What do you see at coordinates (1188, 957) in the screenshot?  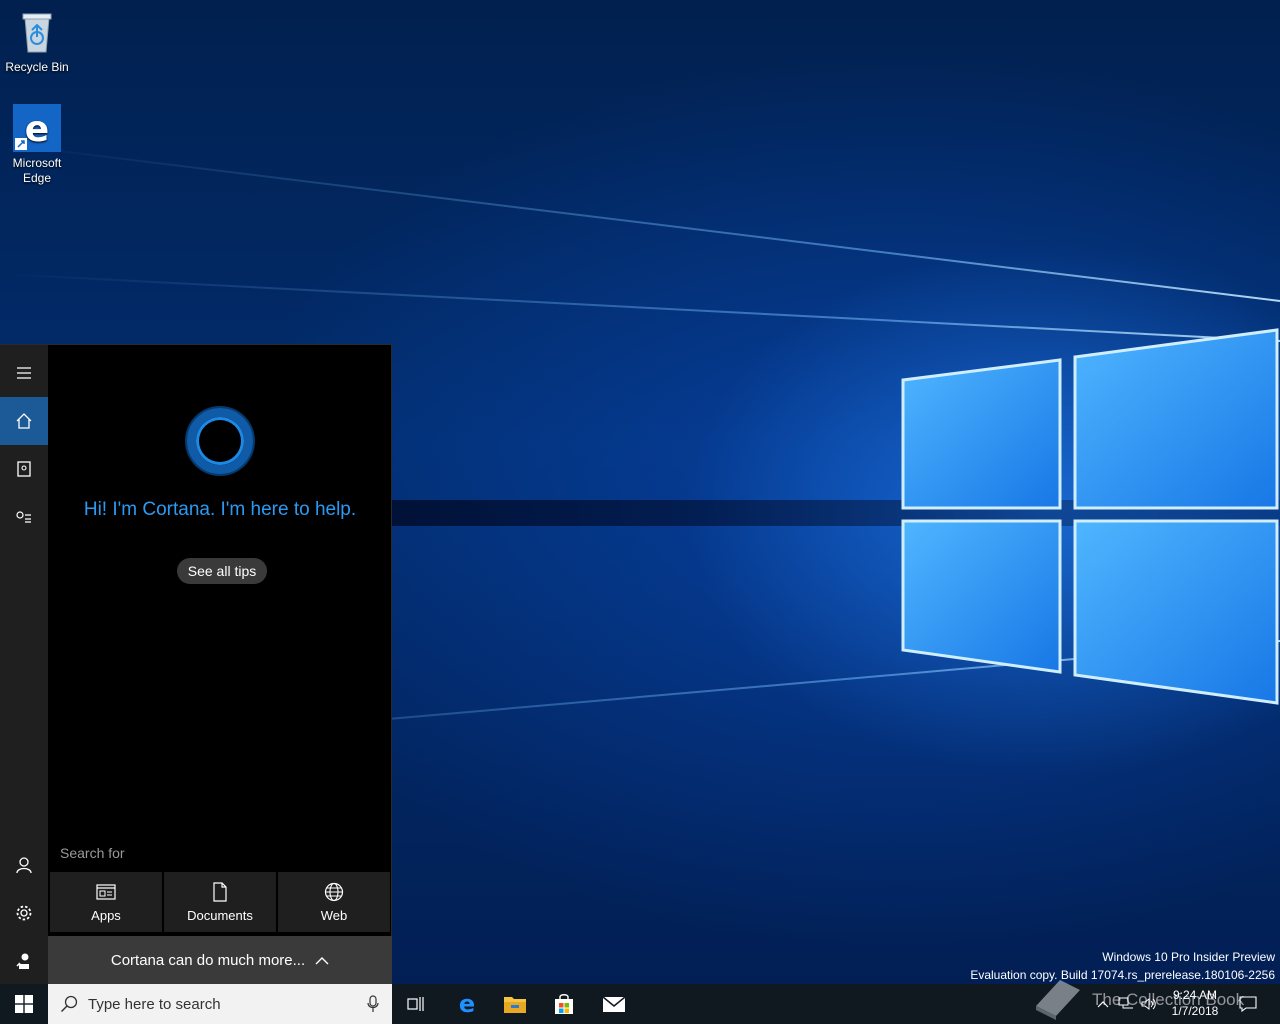 I see `edition-watermark: Windows 10 Pro Insider Preview` at bounding box center [1188, 957].